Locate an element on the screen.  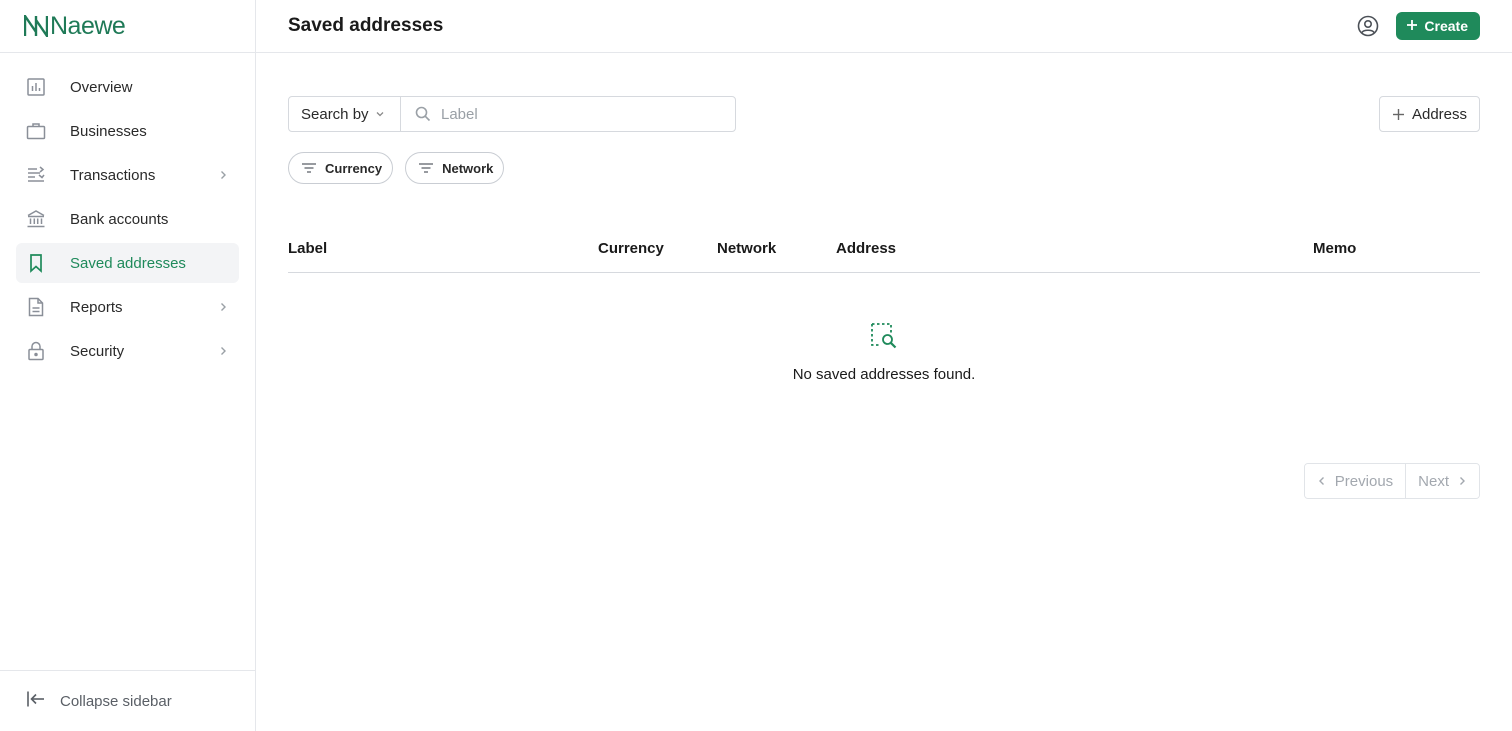
sidebar-item-label: Overview is located at coordinates (101, 87).